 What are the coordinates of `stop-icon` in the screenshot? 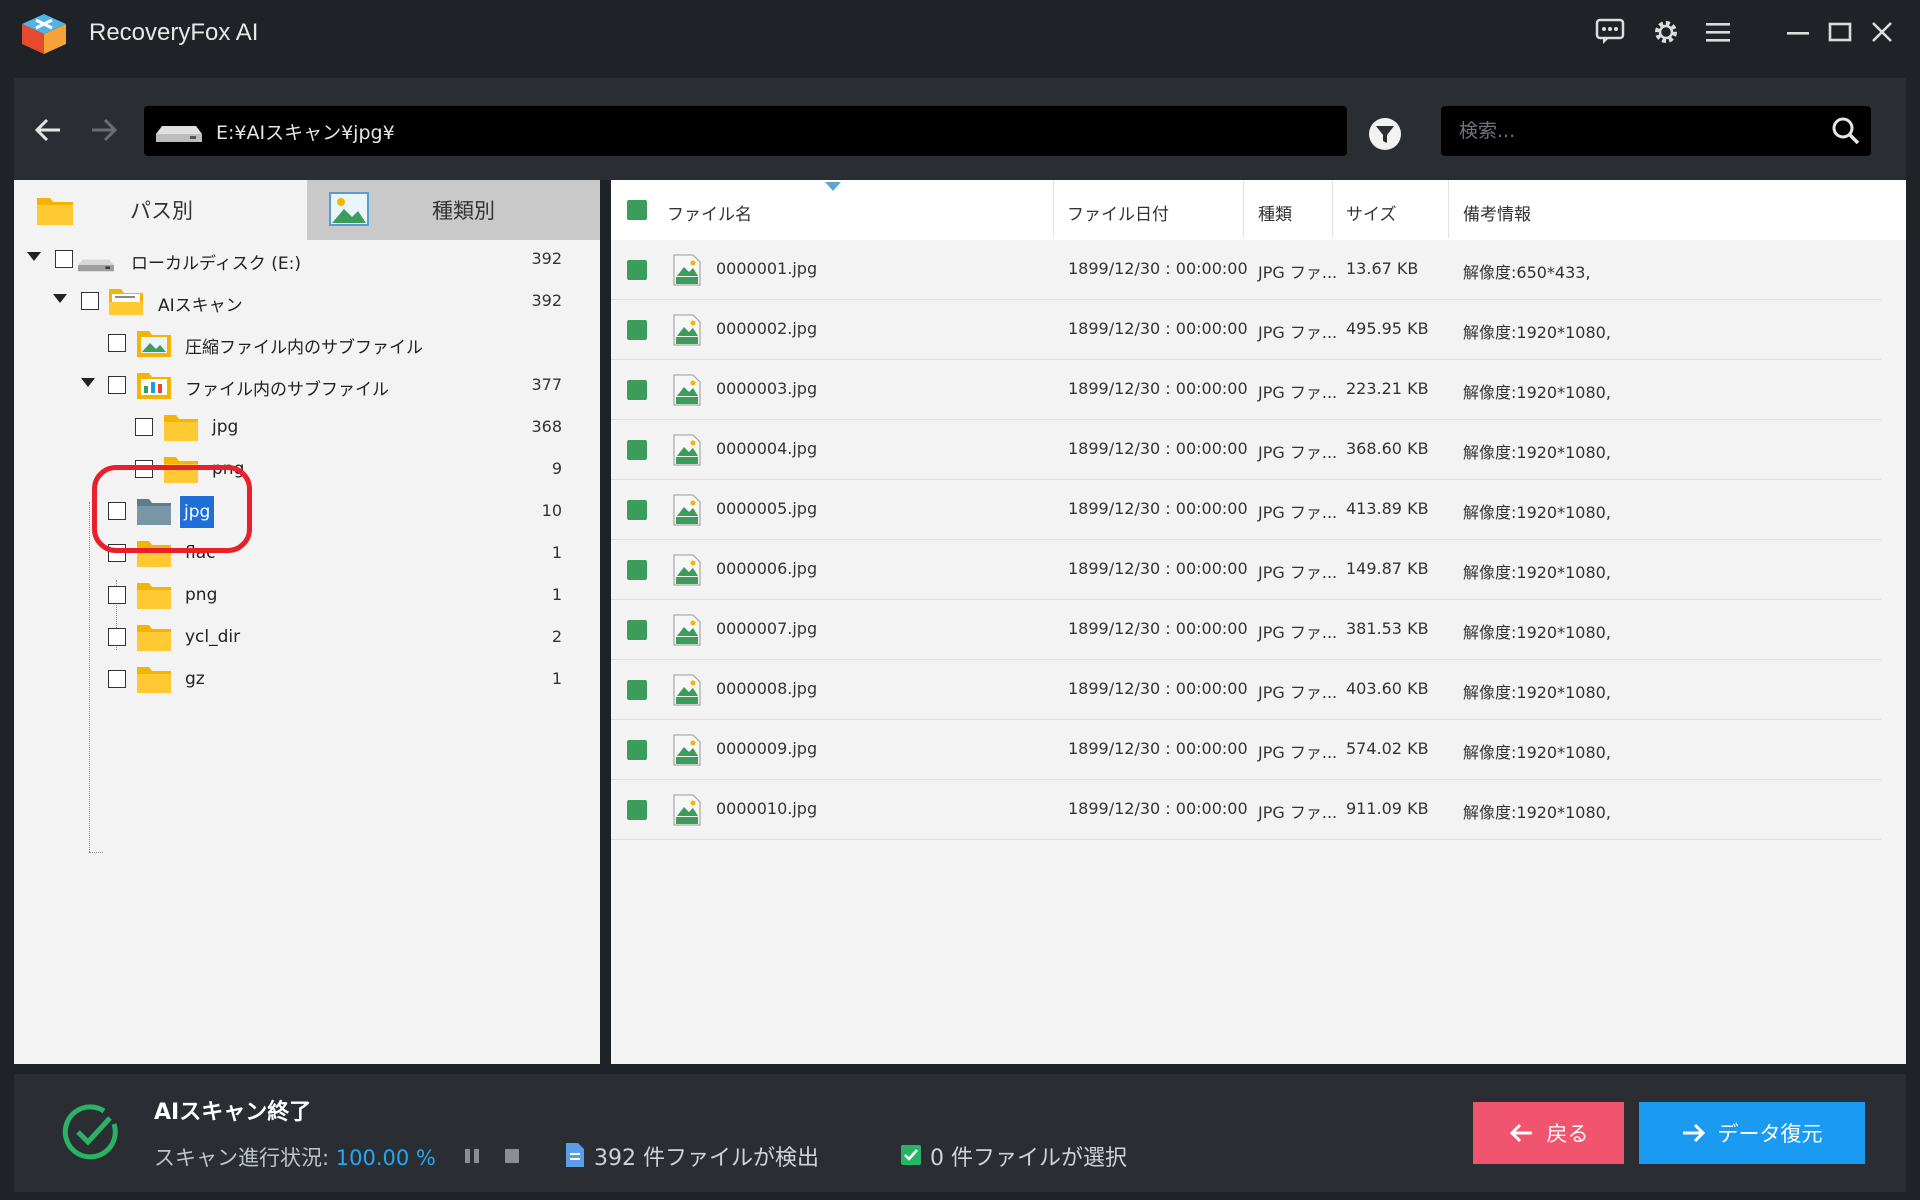 It's located at (512, 1156).